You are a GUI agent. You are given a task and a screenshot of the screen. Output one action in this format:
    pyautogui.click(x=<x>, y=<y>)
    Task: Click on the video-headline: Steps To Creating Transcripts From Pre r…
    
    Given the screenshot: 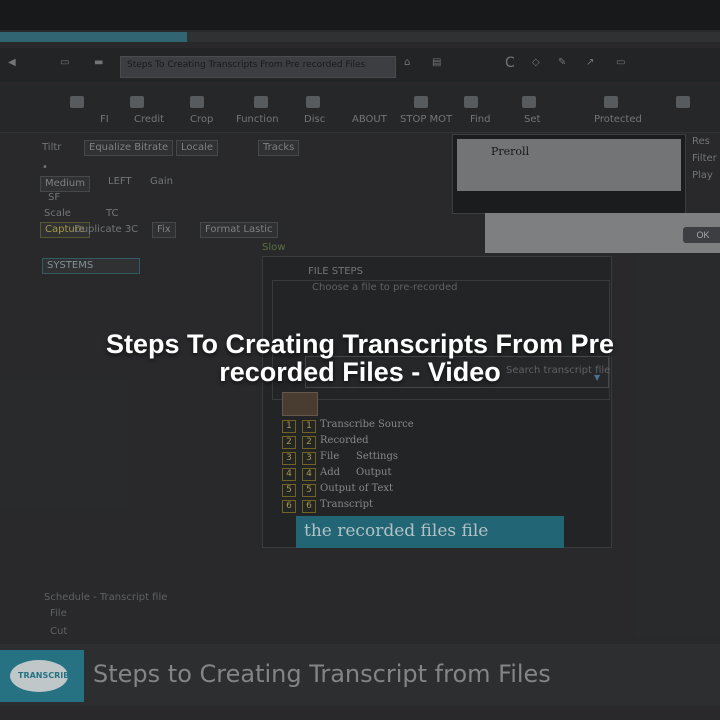 What is the action you would take?
    pyautogui.click(x=360, y=358)
    